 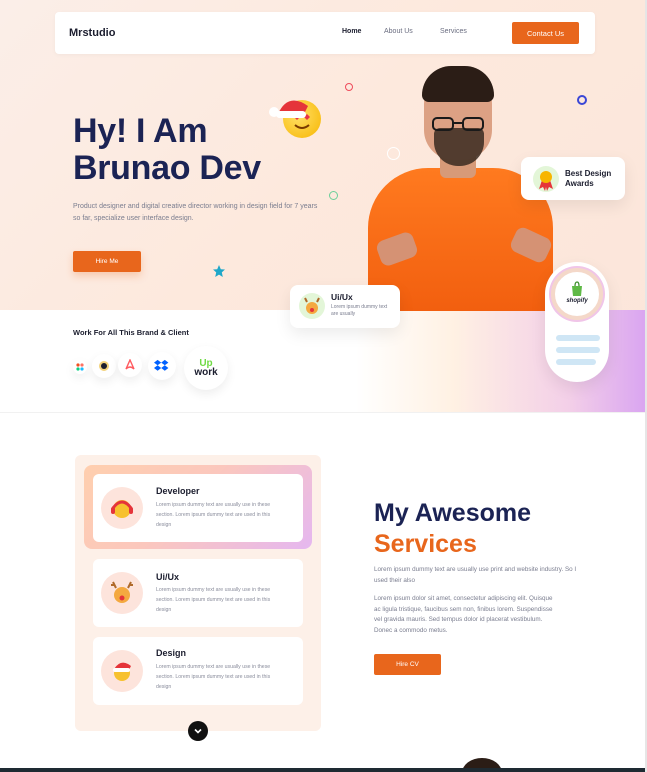 I want to click on award-line2: Awards, so click(x=579, y=183).